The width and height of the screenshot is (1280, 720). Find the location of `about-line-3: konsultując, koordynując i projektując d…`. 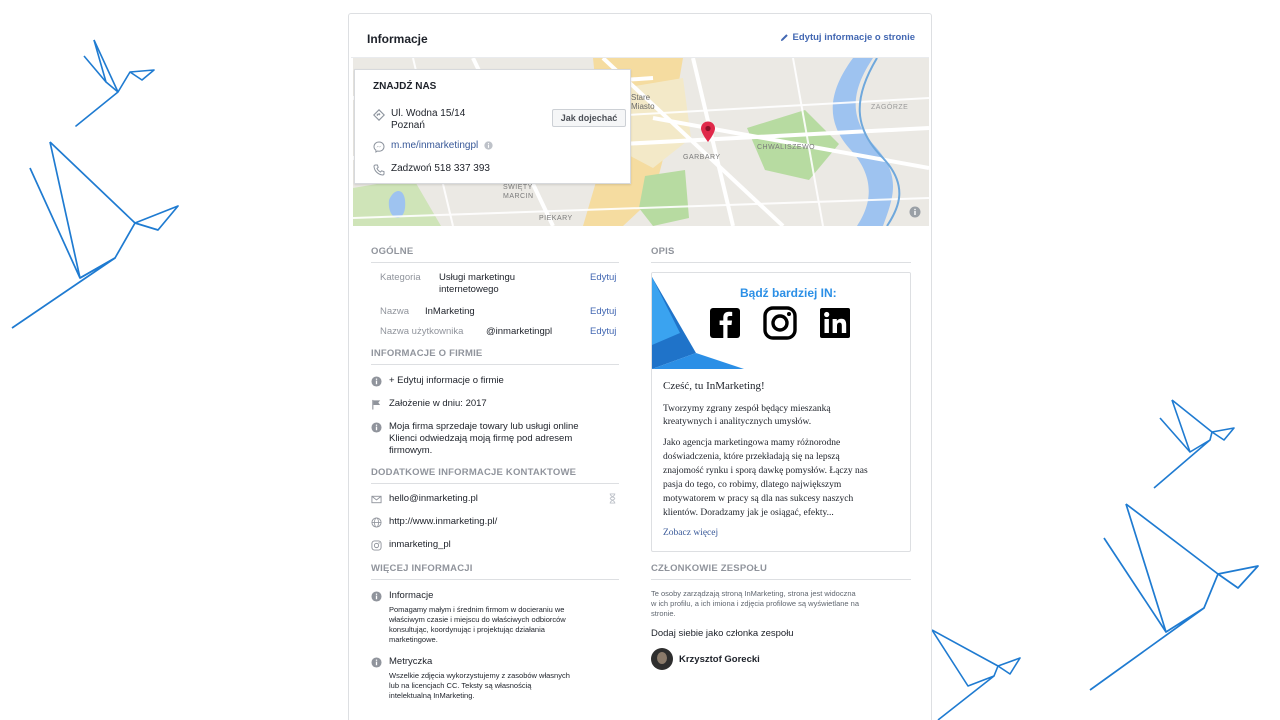

about-line-3: konsultując, koordynując i projektując d… is located at coordinates (467, 629).